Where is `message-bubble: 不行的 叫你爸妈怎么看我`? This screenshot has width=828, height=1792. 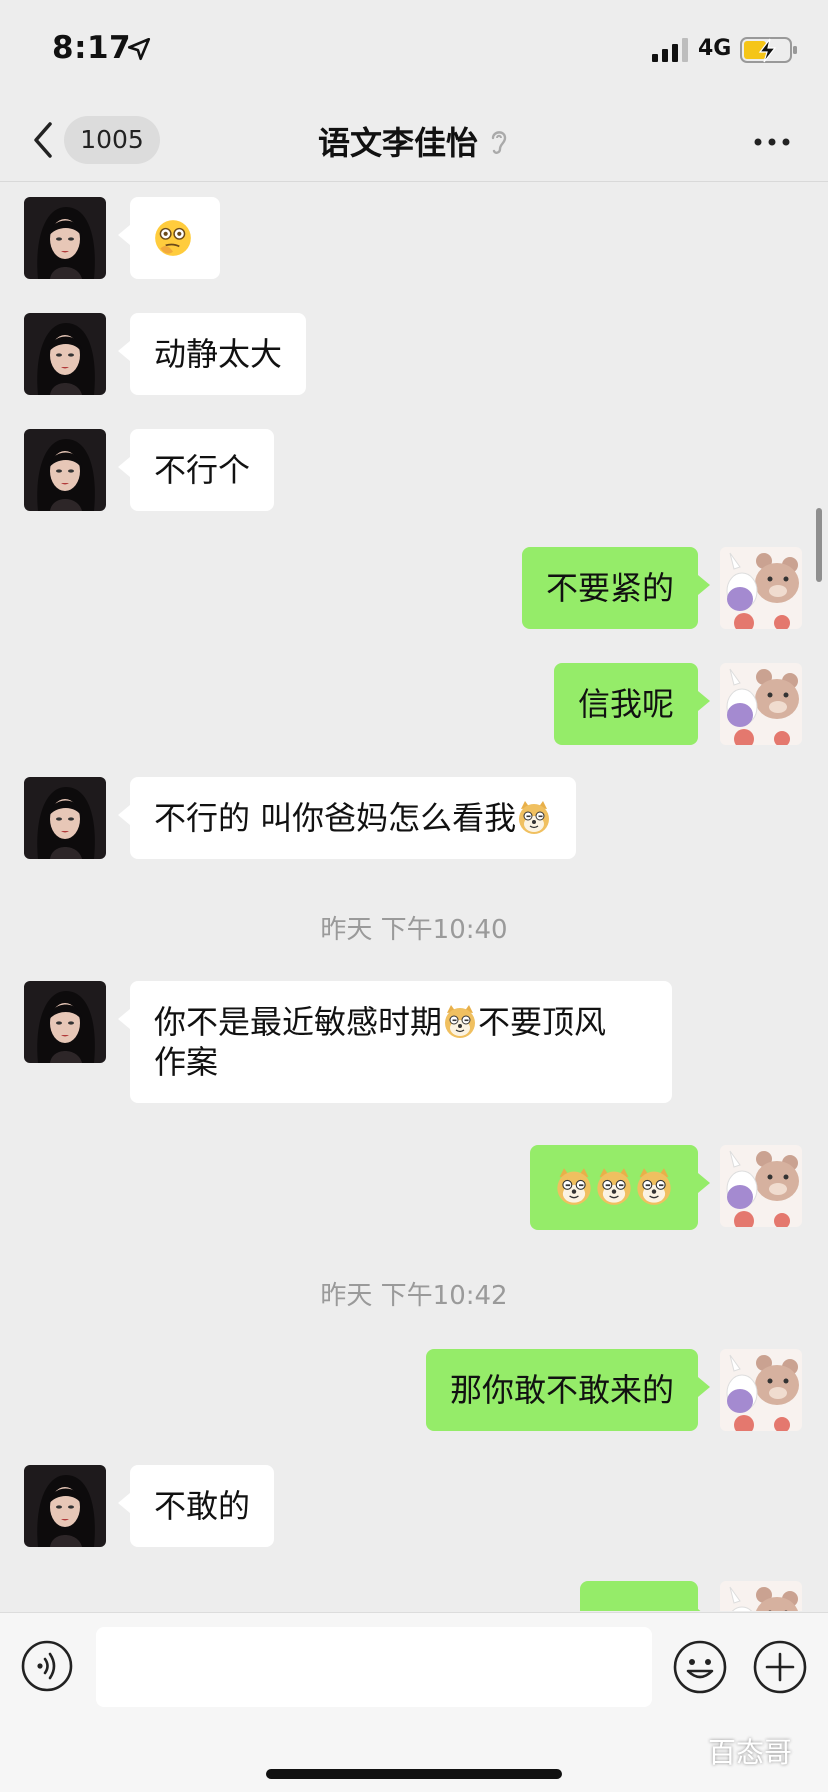 message-bubble: 不行的 叫你爸妈怎么看我 is located at coordinates (347, 818).